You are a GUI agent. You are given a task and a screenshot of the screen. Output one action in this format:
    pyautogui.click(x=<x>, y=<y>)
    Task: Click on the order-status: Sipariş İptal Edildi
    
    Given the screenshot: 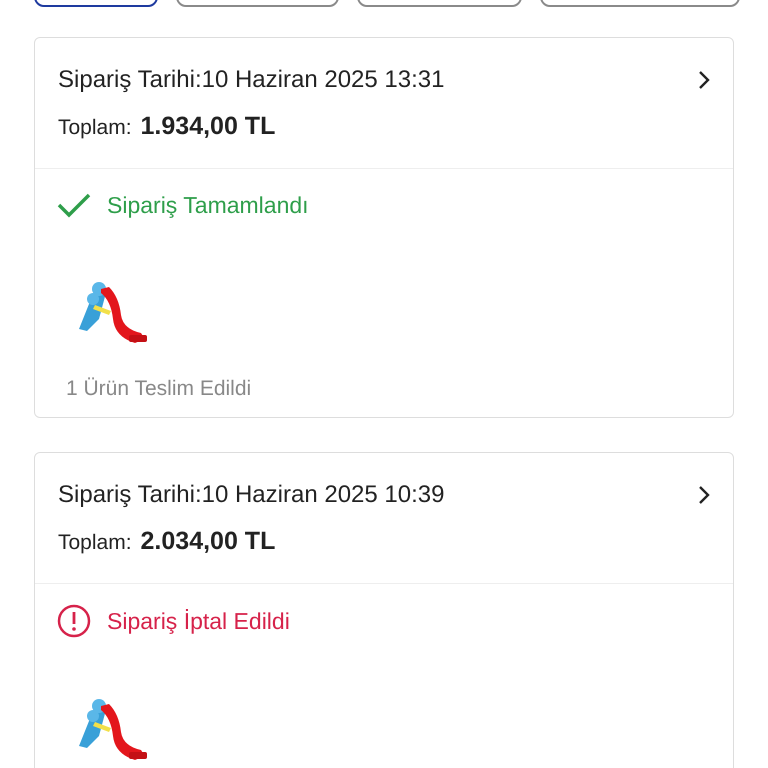 What is the action you would take?
    pyautogui.click(x=198, y=621)
    